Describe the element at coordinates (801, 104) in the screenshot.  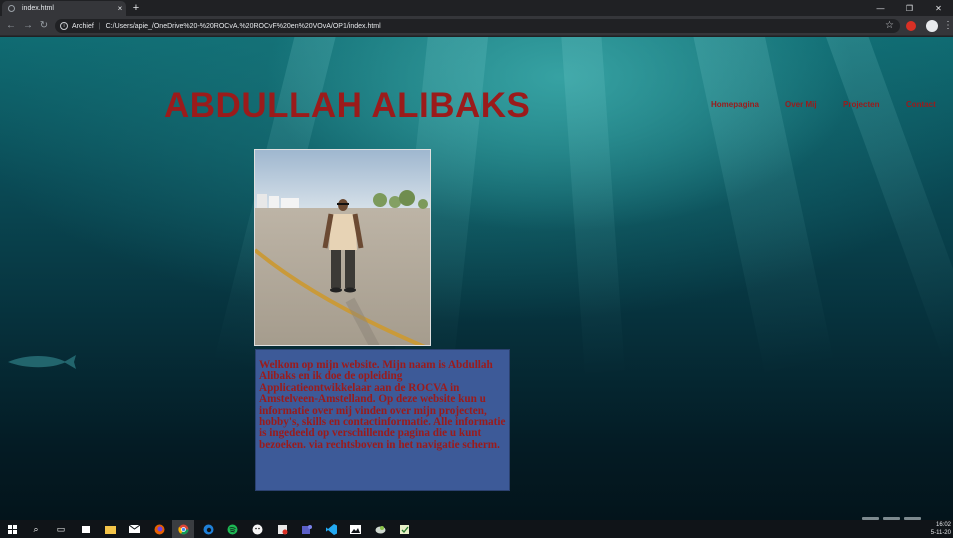
I see `nav-link-over-mij: Over Mij` at that location.